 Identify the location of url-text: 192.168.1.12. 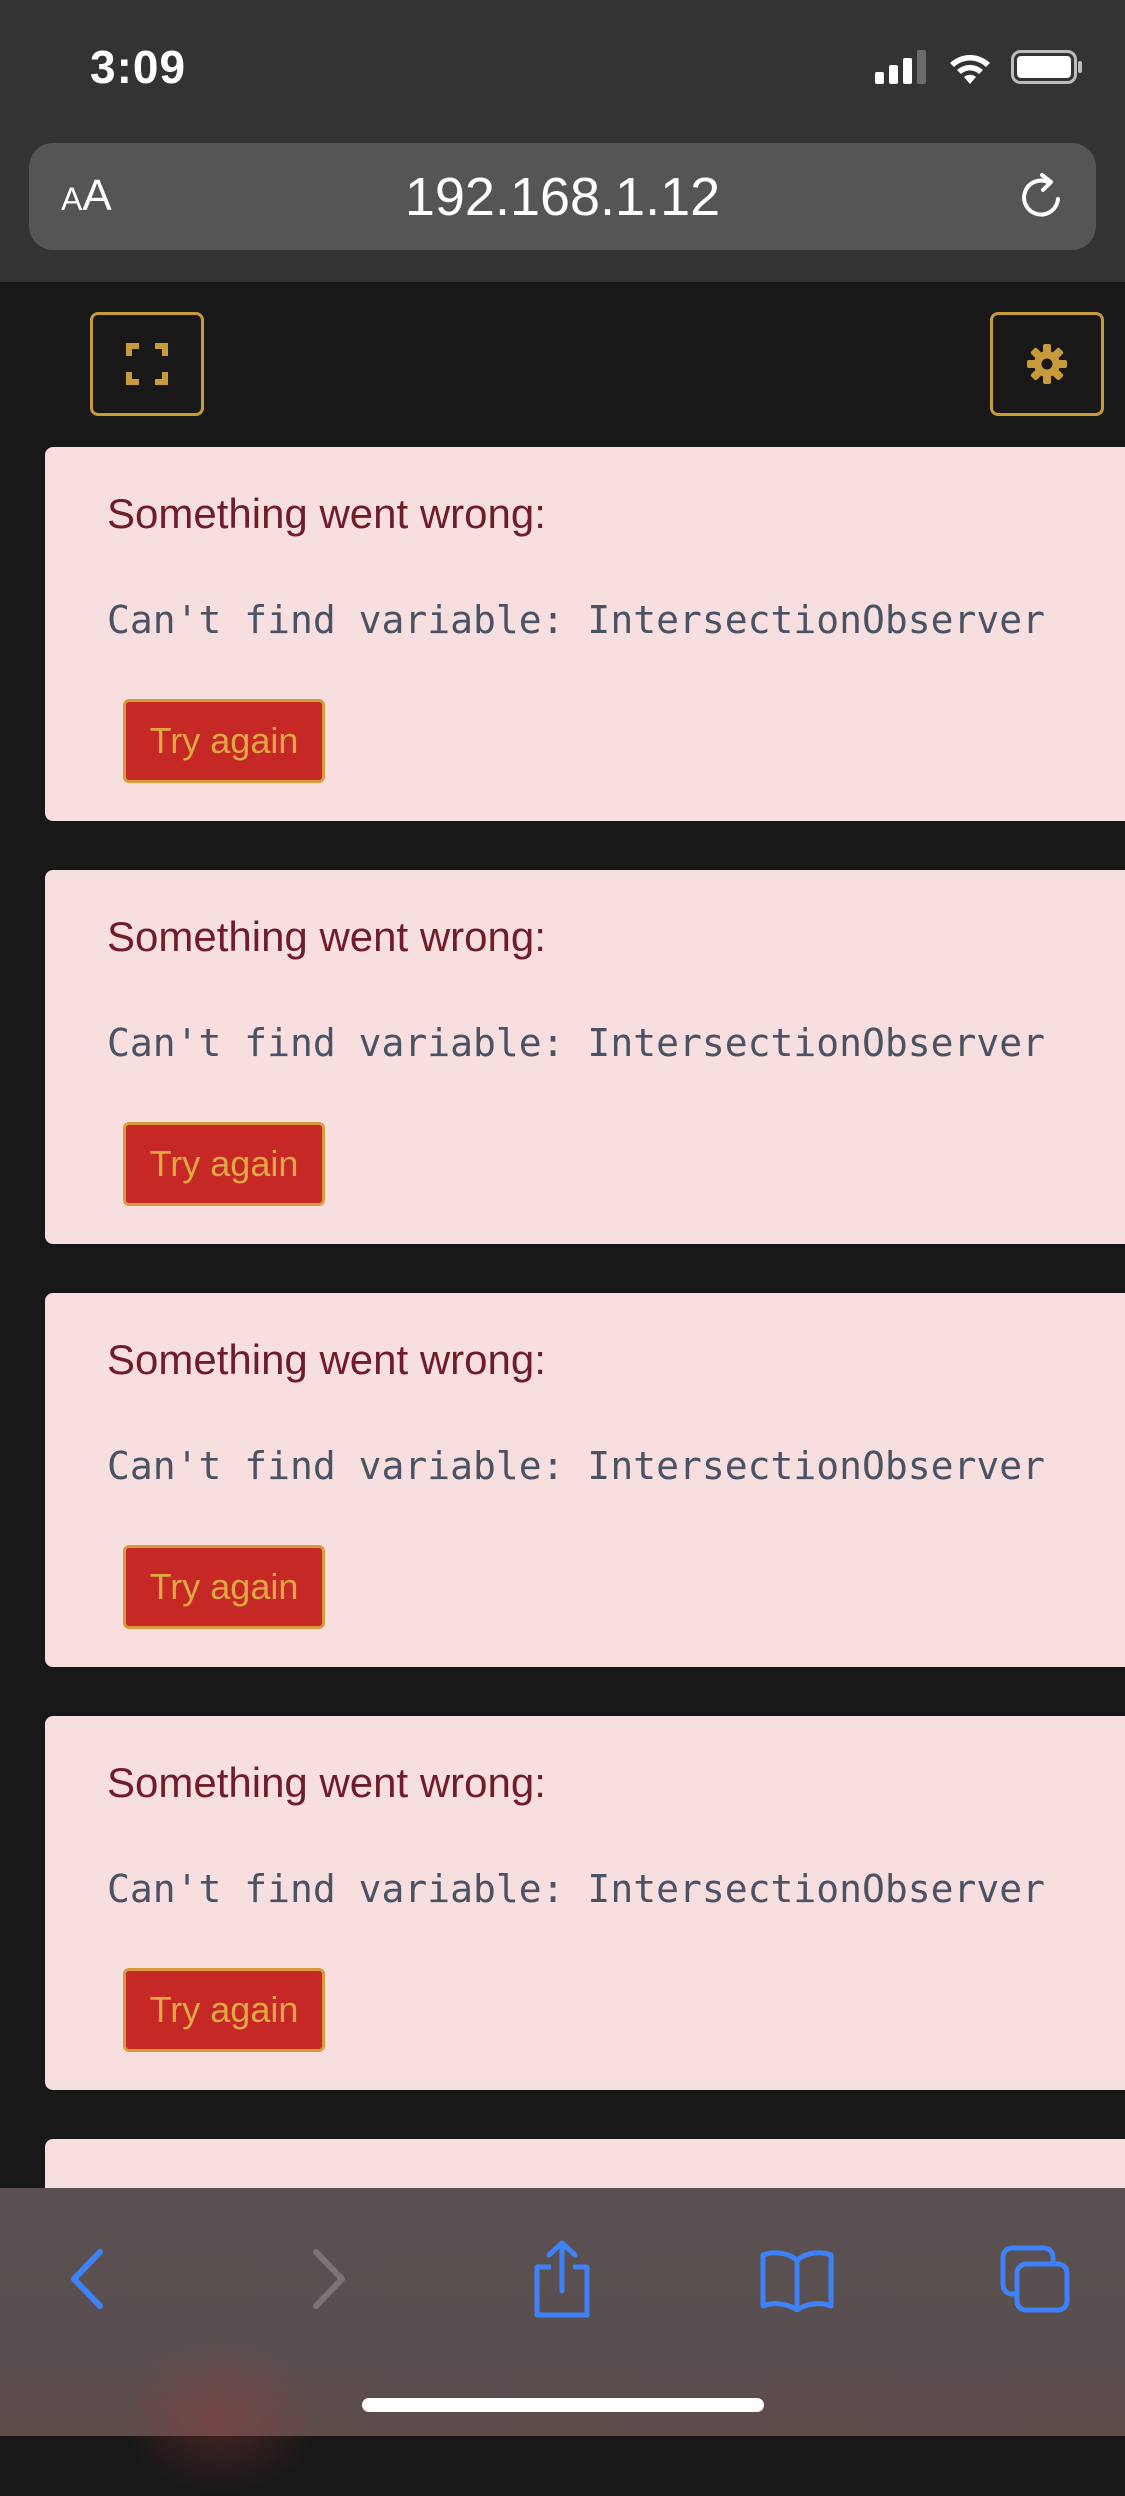
(562, 197).